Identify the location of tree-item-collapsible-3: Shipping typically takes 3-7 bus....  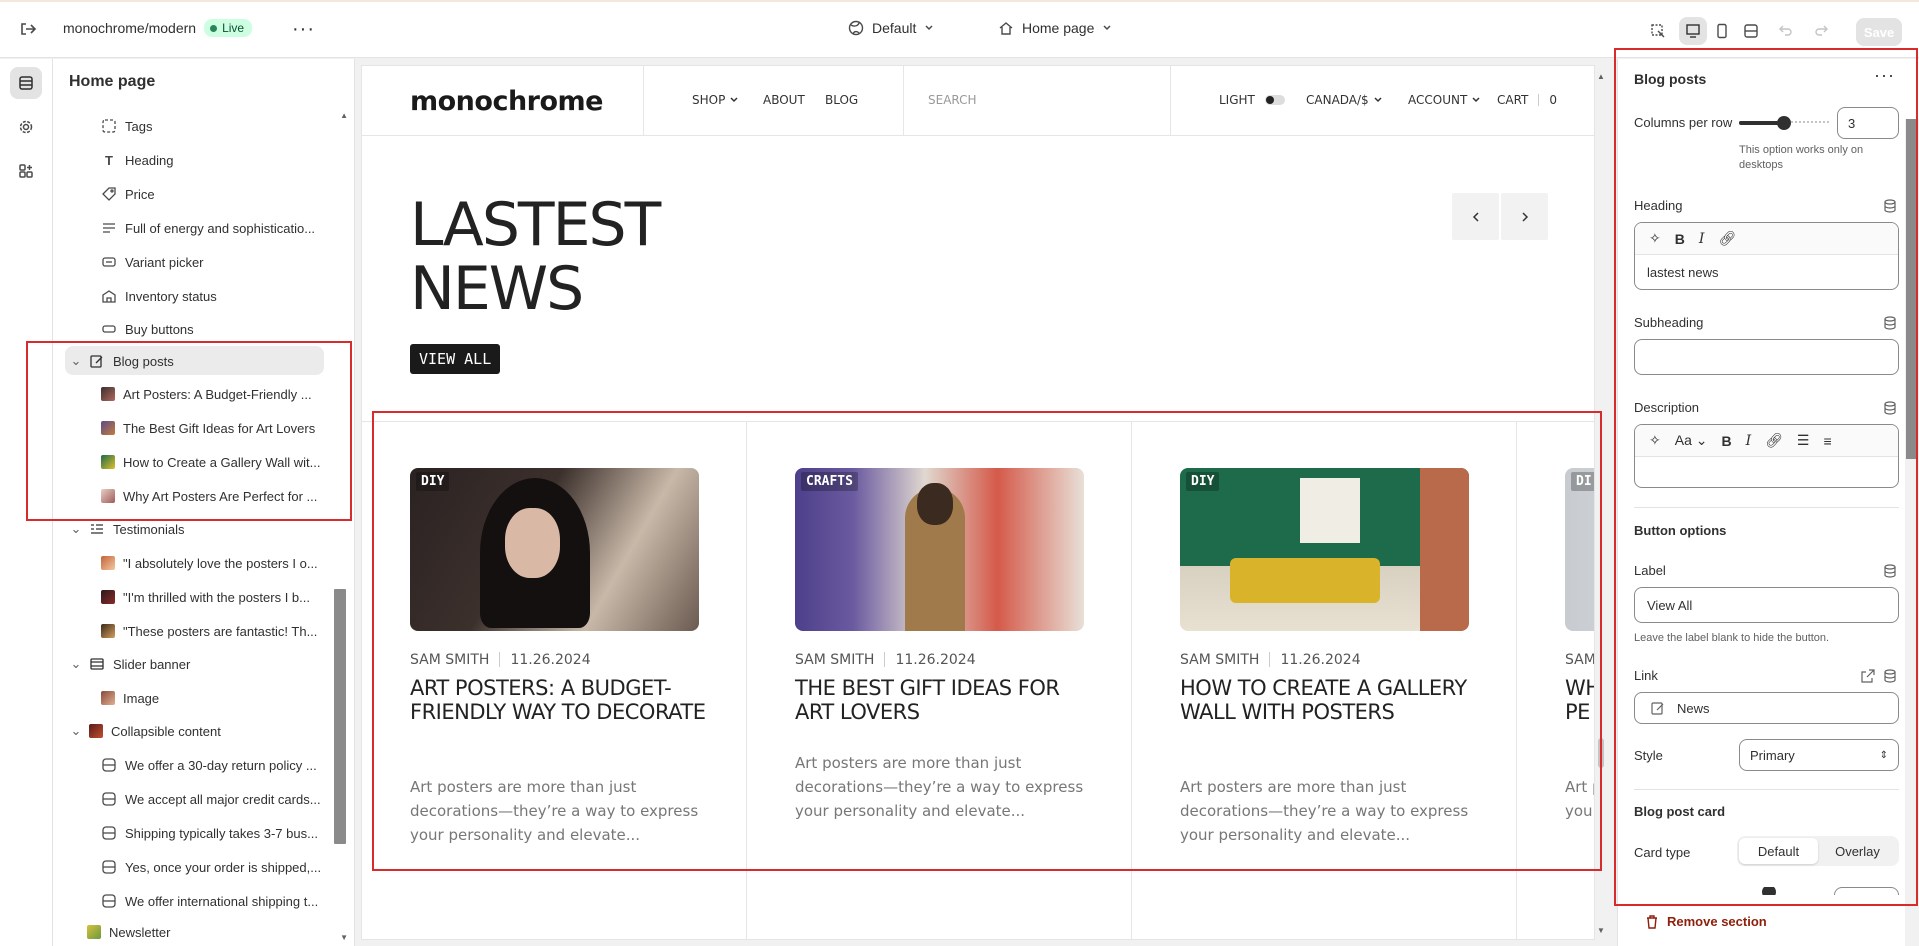
(209, 833).